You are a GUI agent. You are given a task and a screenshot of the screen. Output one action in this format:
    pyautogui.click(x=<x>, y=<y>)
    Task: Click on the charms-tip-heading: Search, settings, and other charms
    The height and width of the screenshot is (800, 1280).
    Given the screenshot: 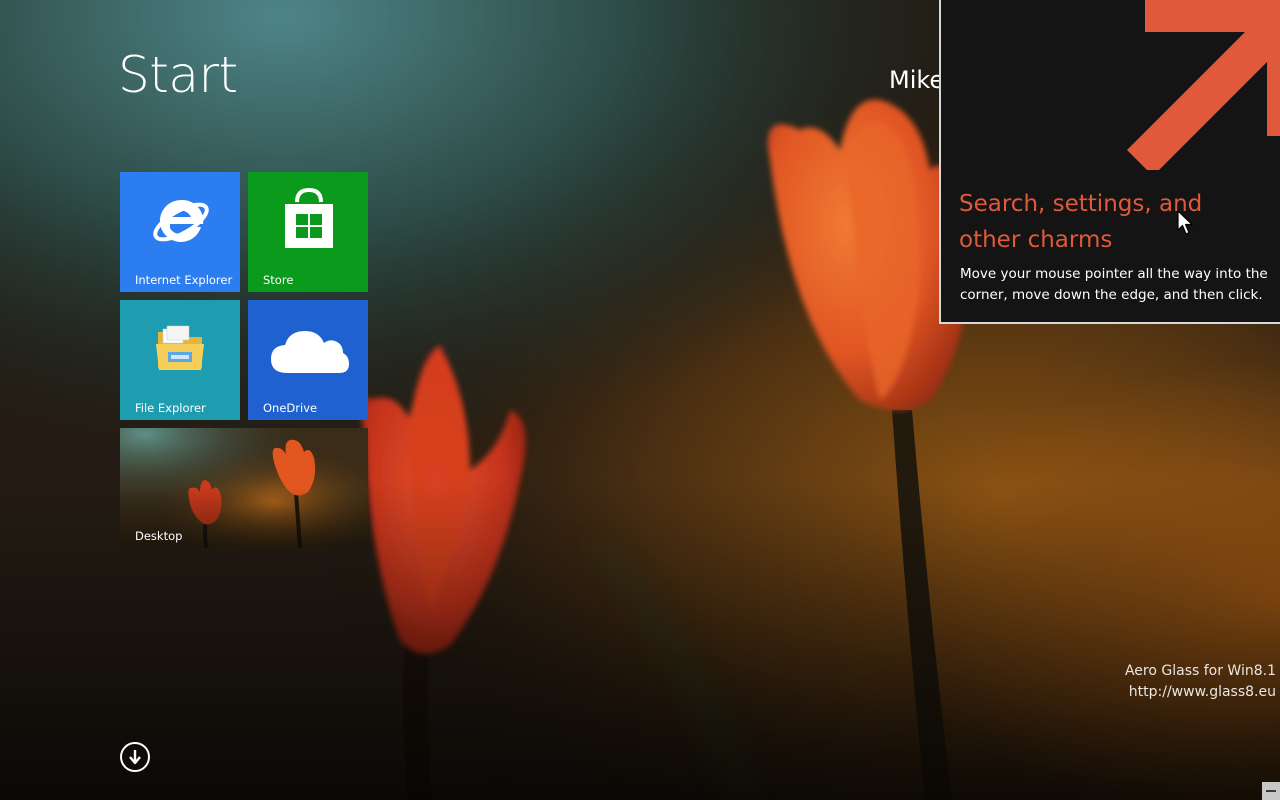 What is the action you would take?
    pyautogui.click(x=1081, y=222)
    